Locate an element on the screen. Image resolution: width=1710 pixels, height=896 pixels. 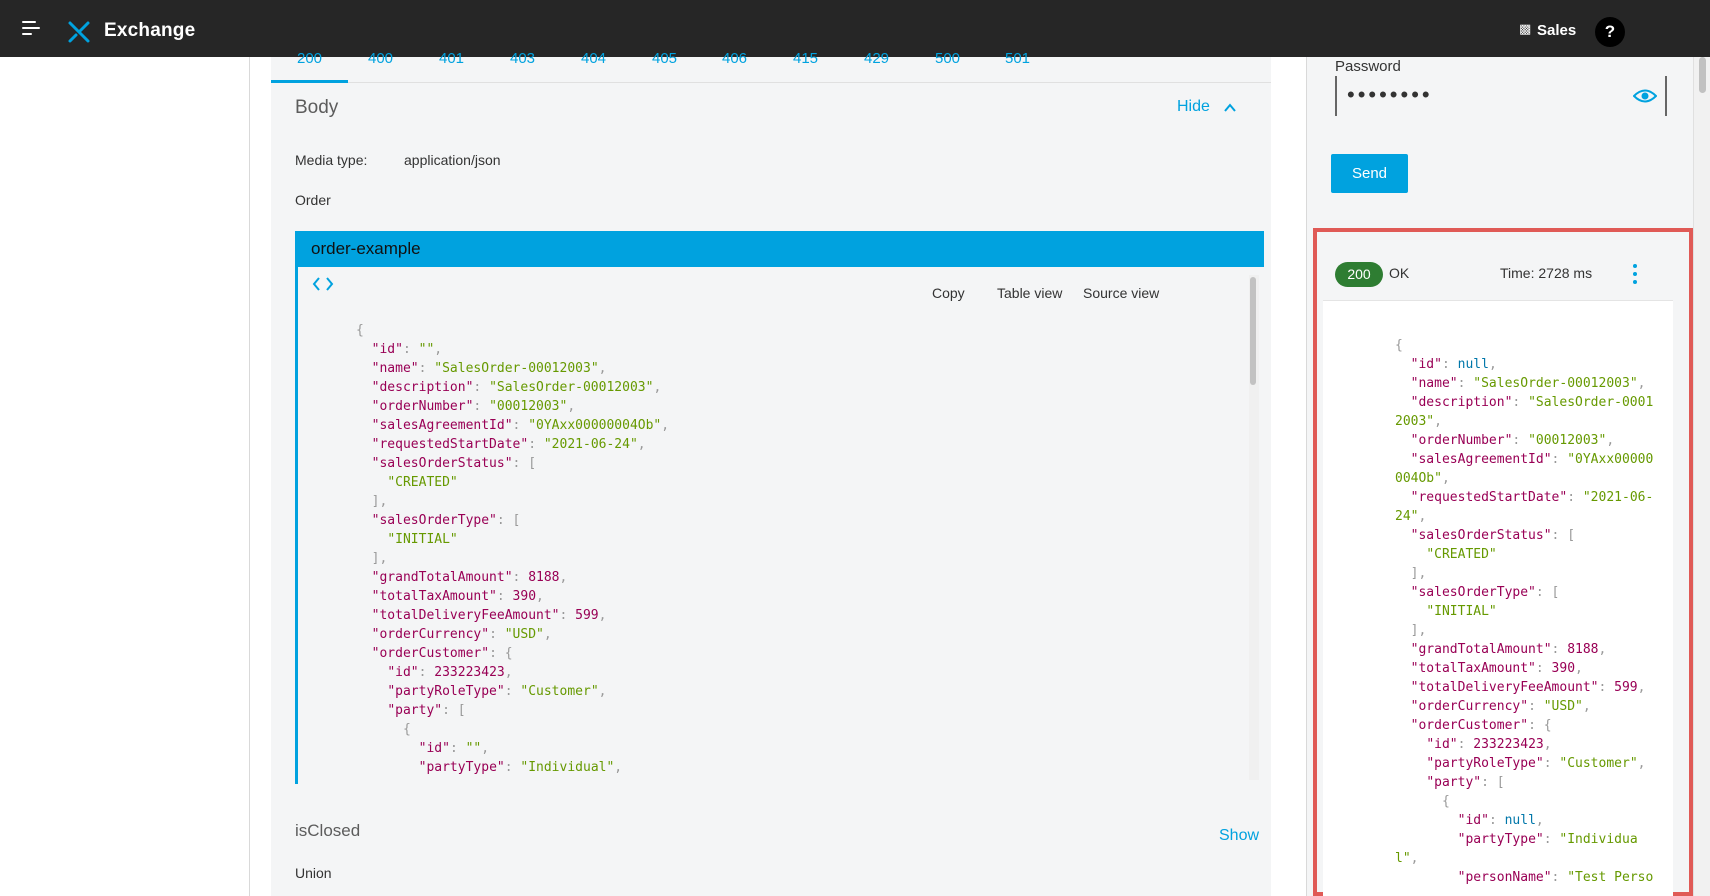
code-brackets-icon is located at coordinates (323, 284).